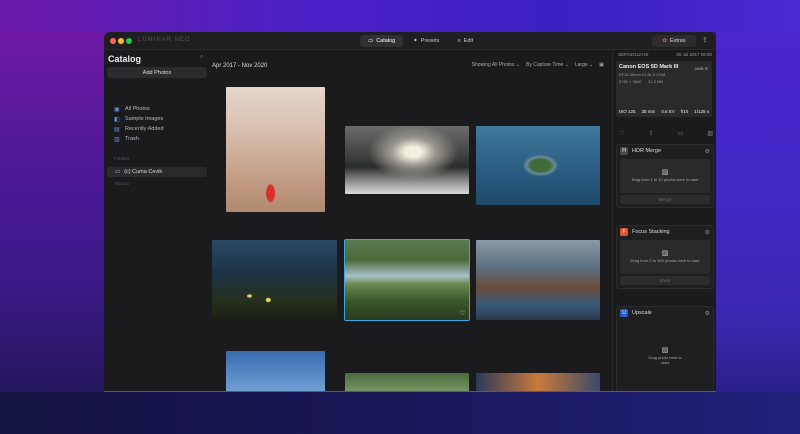  What do you see at coordinates (601, 65) in the screenshot?
I see `panel-toggle-icon: ▣` at bounding box center [601, 65].